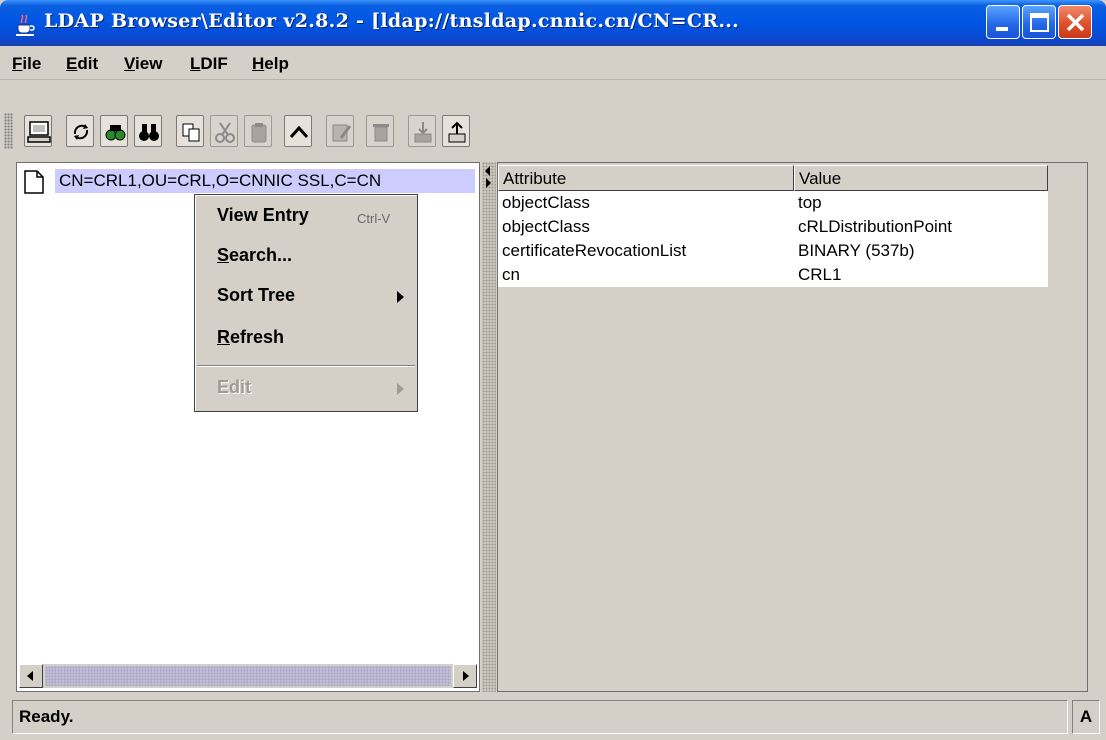  I want to click on document-icon, so click(34, 184).